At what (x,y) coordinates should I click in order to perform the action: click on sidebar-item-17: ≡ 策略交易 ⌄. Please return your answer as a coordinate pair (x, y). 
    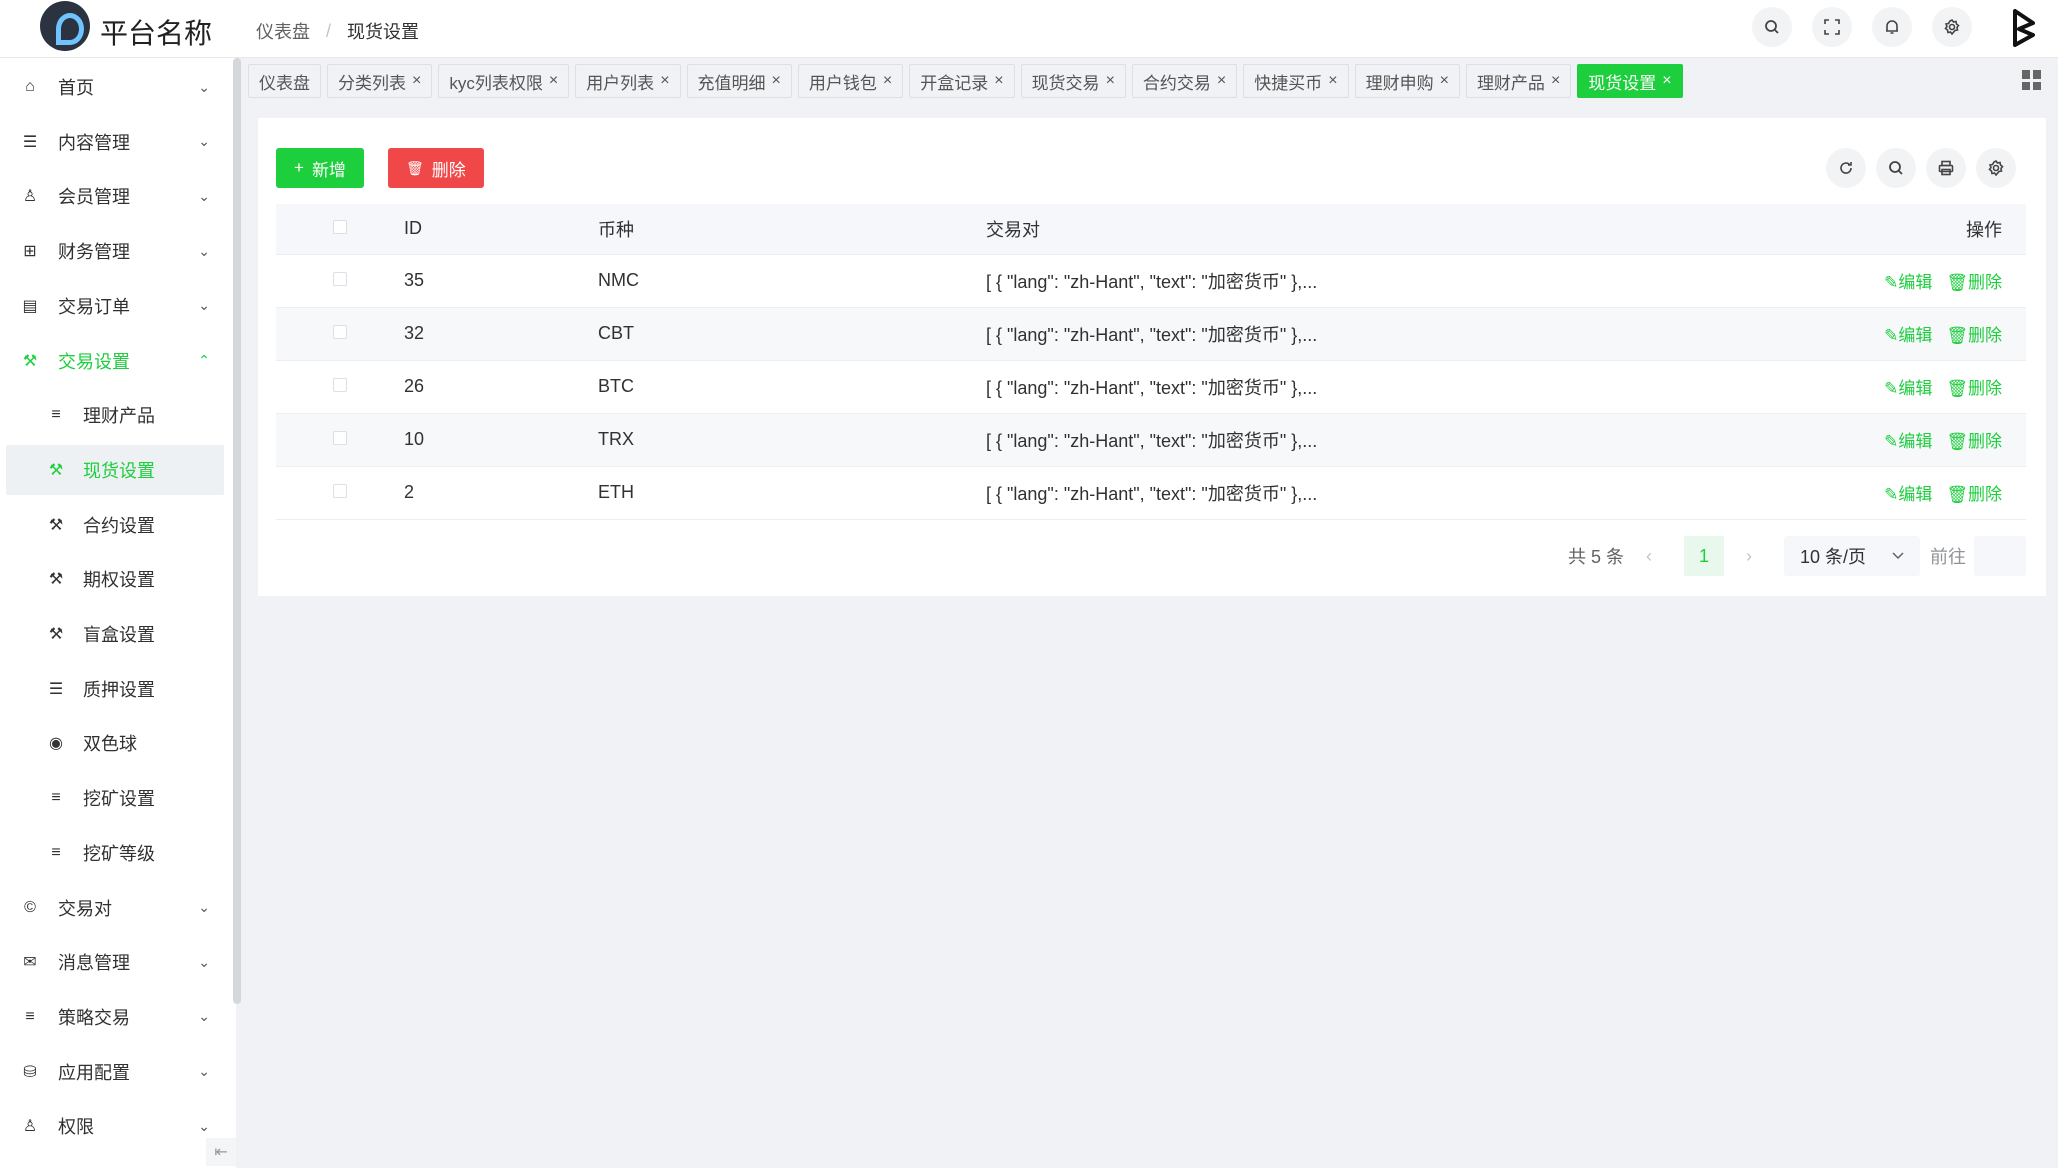
    Looking at the image, I should click on (115, 1017).